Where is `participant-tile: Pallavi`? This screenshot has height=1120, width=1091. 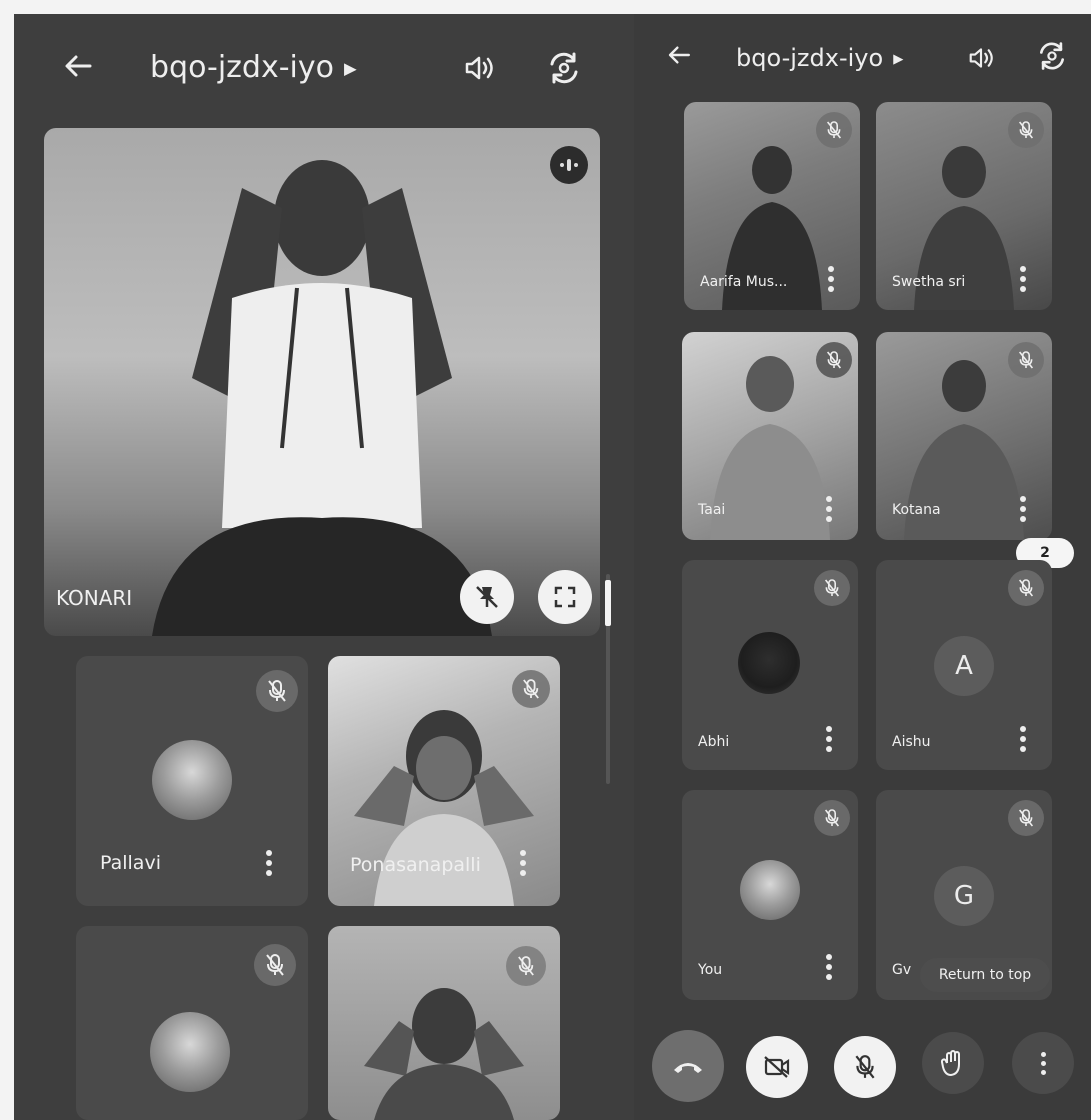 participant-tile: Pallavi is located at coordinates (192, 781).